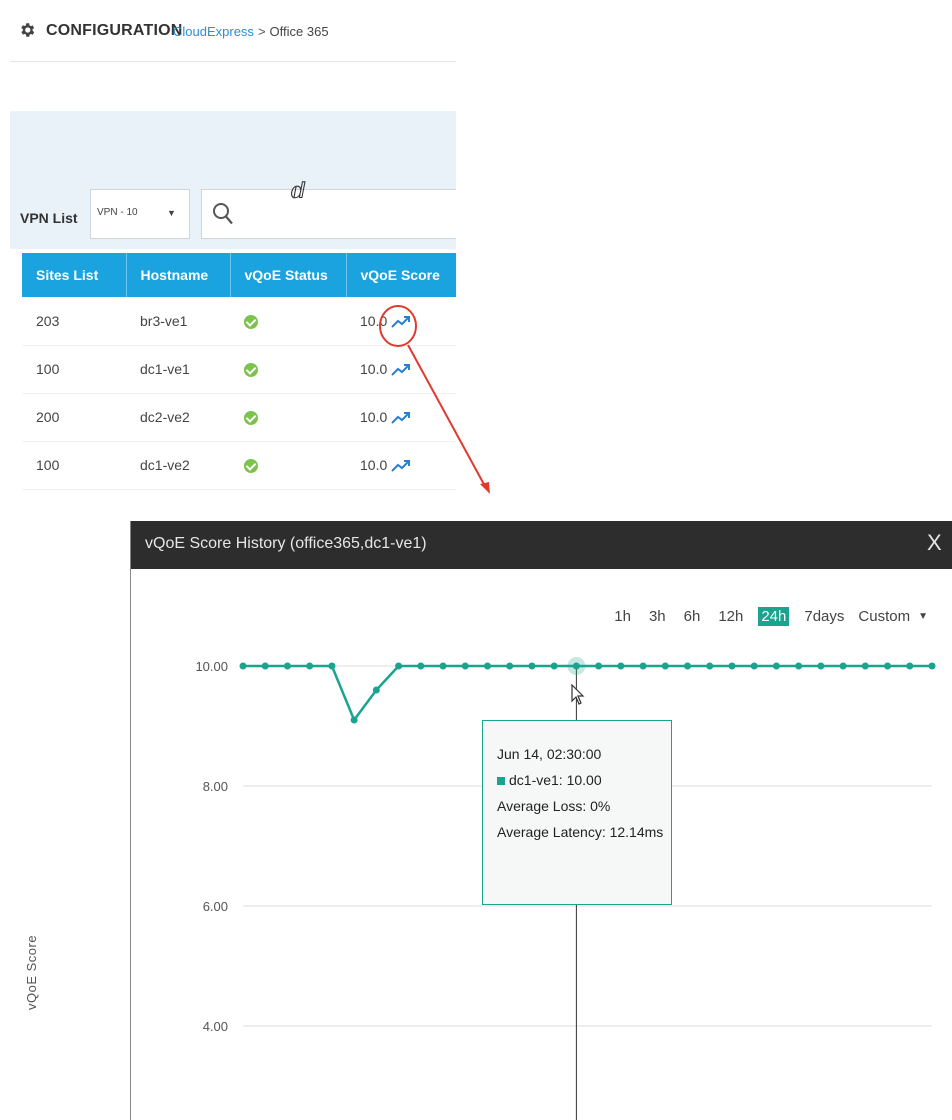 The height and width of the screenshot is (1120, 952). I want to click on tooltip-latency: Average Latency: 12.14ms, so click(580, 832).